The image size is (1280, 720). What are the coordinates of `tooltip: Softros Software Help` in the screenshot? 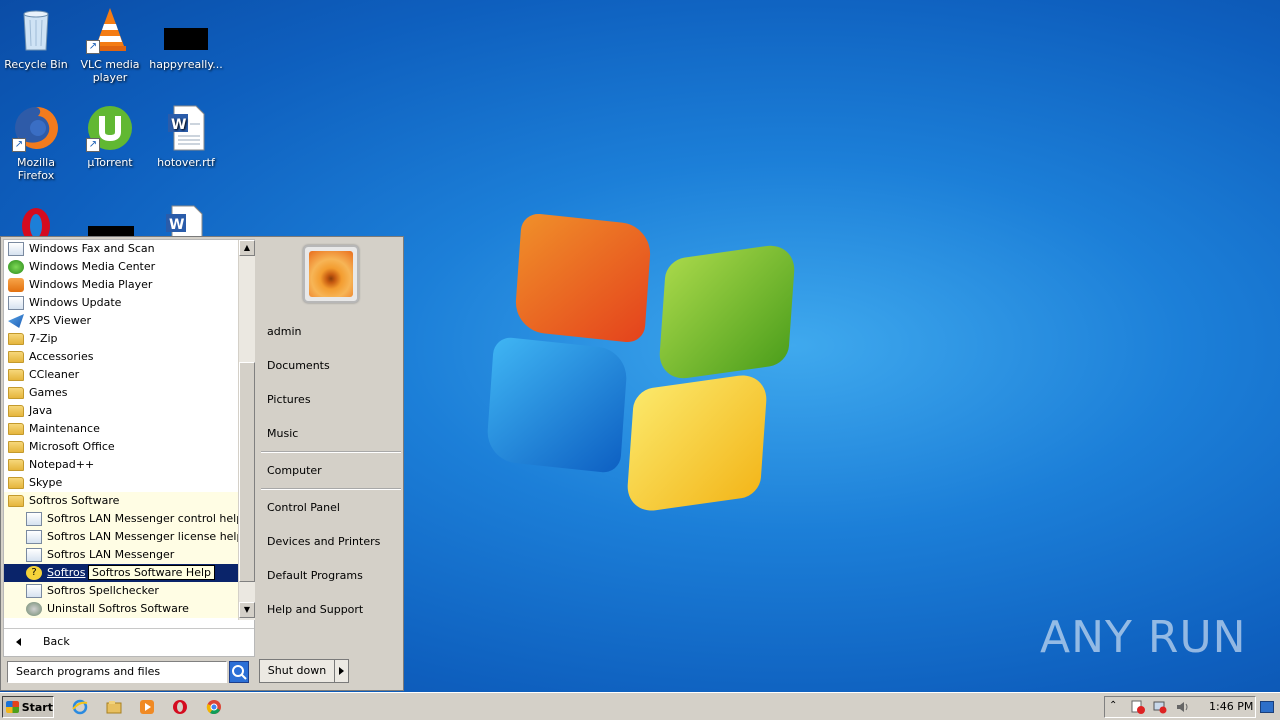 It's located at (152, 572).